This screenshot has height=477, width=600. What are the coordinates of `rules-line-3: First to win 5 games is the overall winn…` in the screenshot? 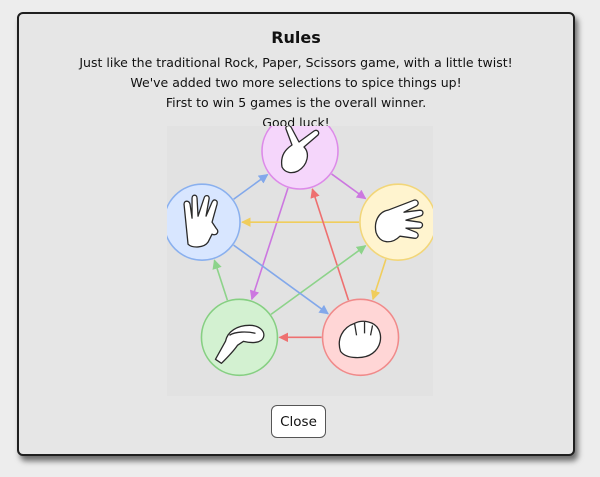 It's located at (296, 102).